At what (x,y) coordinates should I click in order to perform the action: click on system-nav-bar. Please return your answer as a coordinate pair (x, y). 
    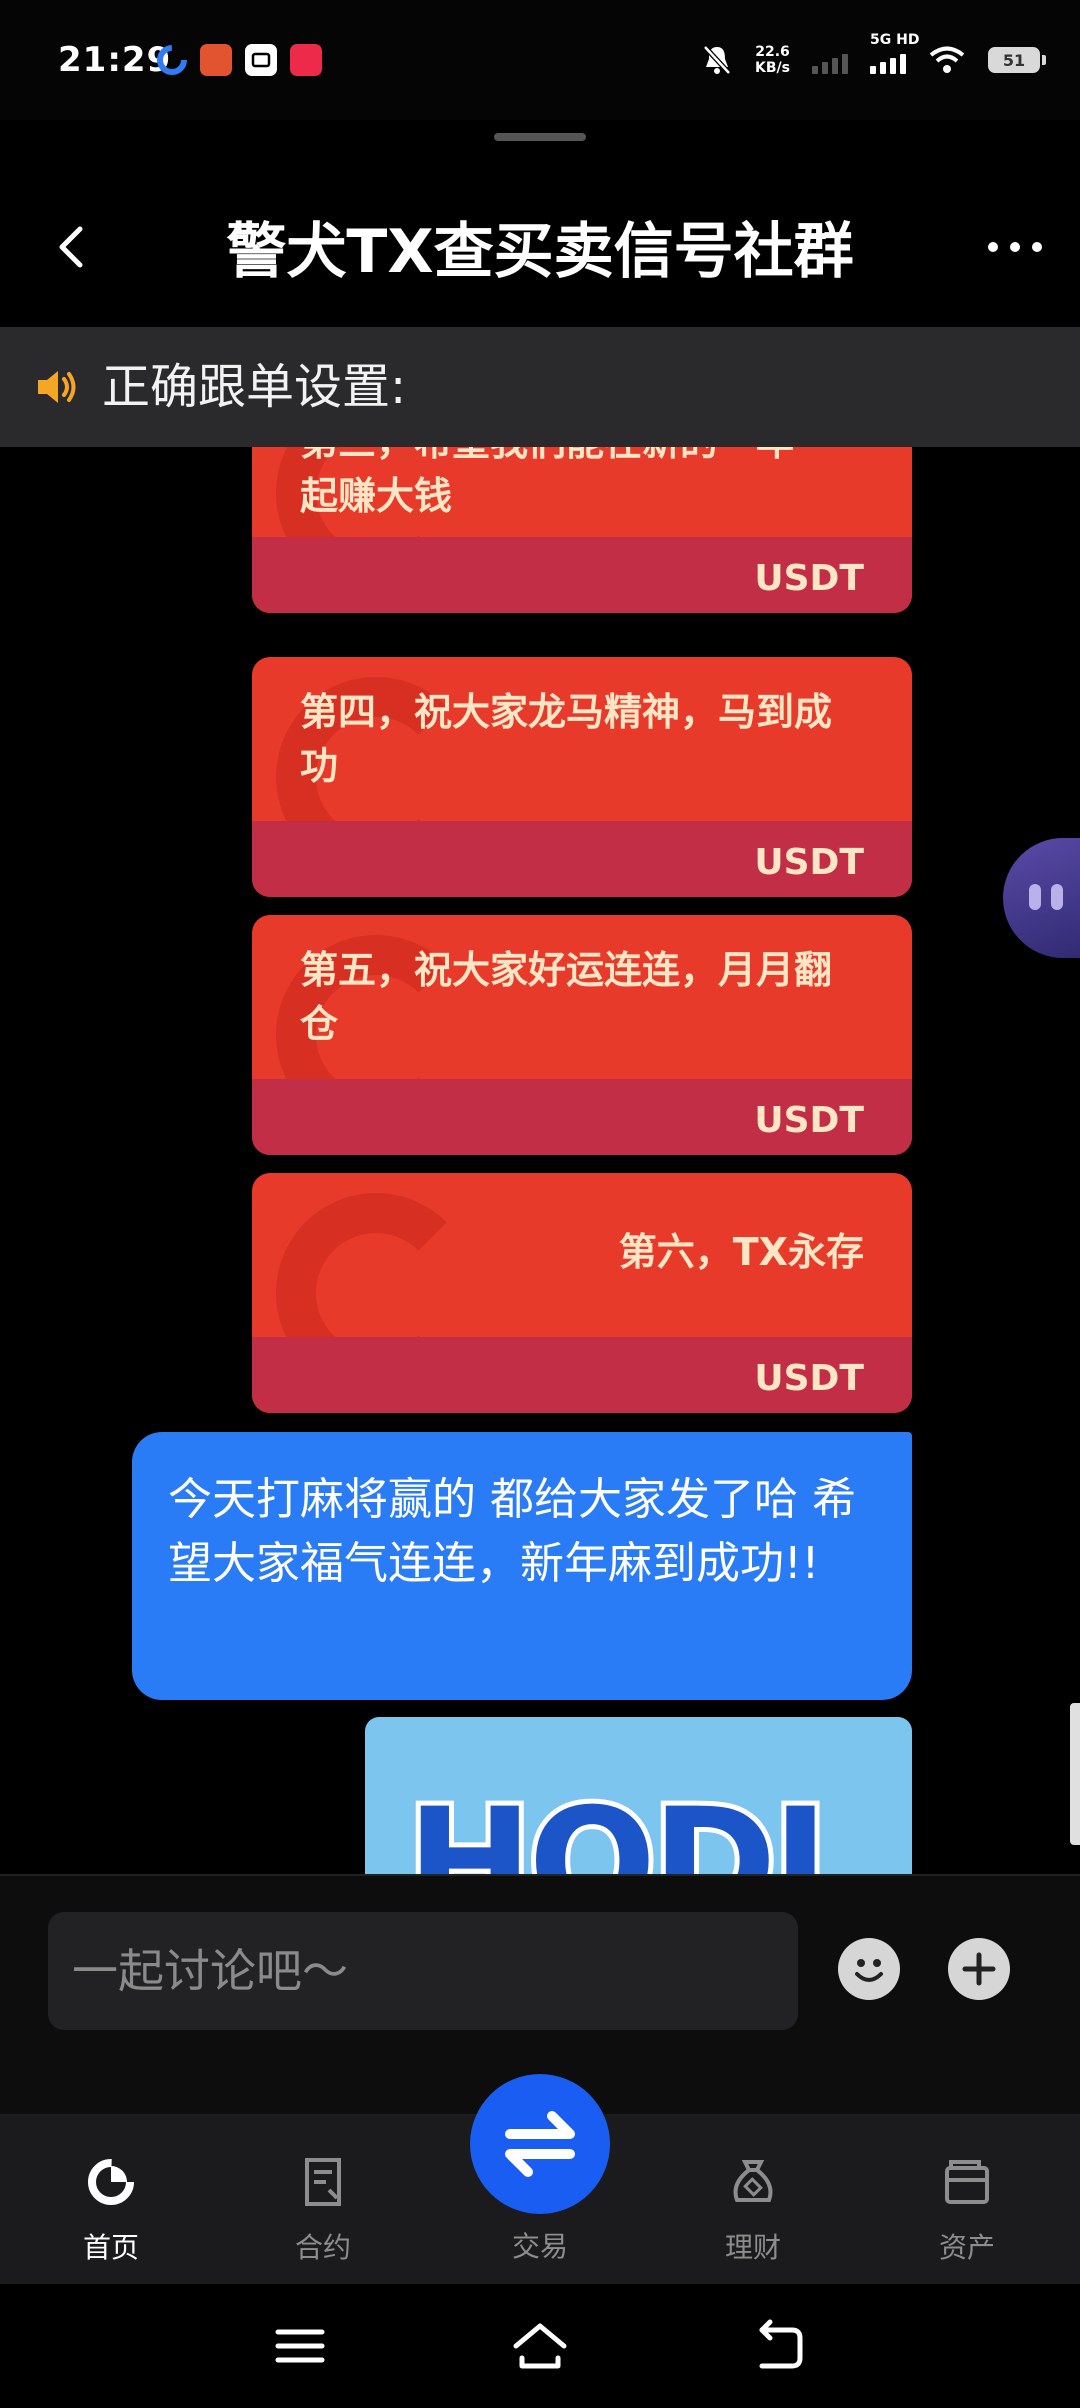
    Looking at the image, I should click on (540, 2346).